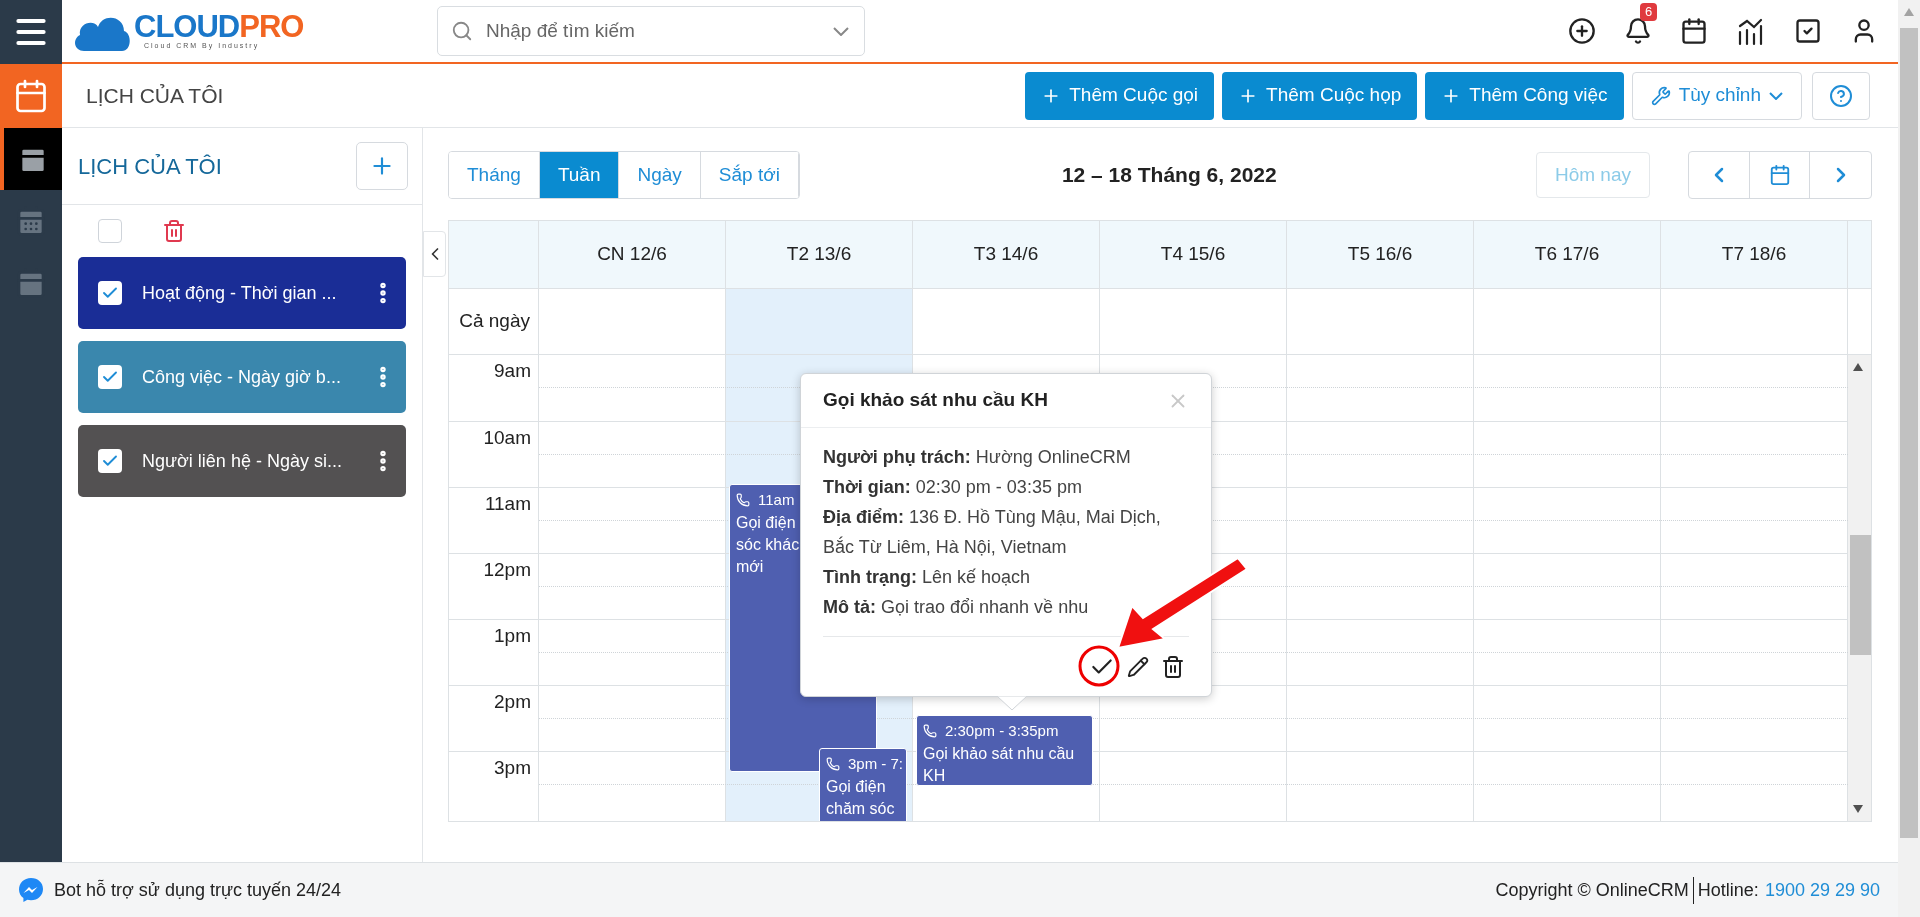 The height and width of the screenshot is (917, 1920). Describe the element at coordinates (507, 504) in the screenshot. I see `hour-label: 11am` at that location.